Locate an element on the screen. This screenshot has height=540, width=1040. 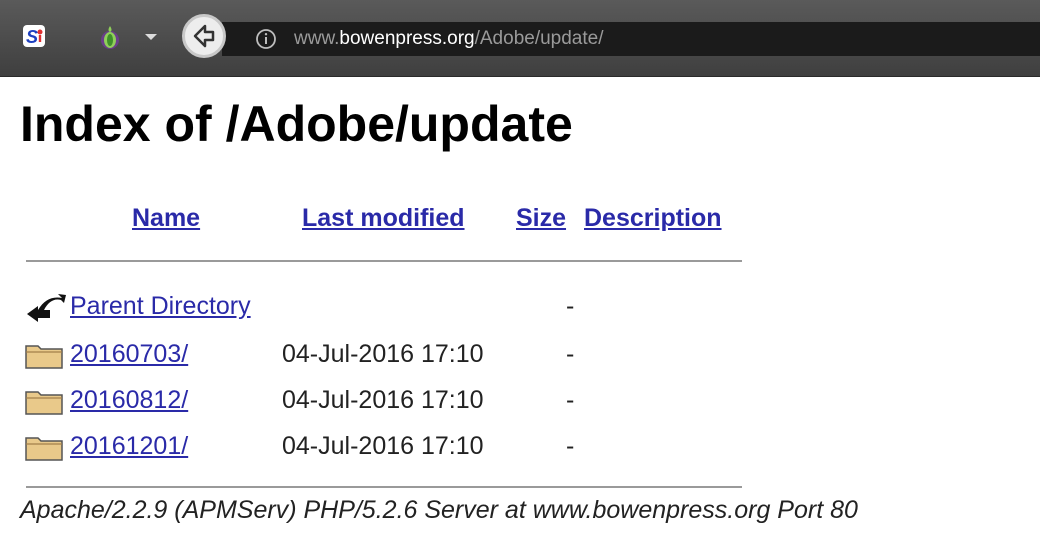
url-text: www.bowenpress.org/Adobe/update/ is located at coordinates (449, 39).